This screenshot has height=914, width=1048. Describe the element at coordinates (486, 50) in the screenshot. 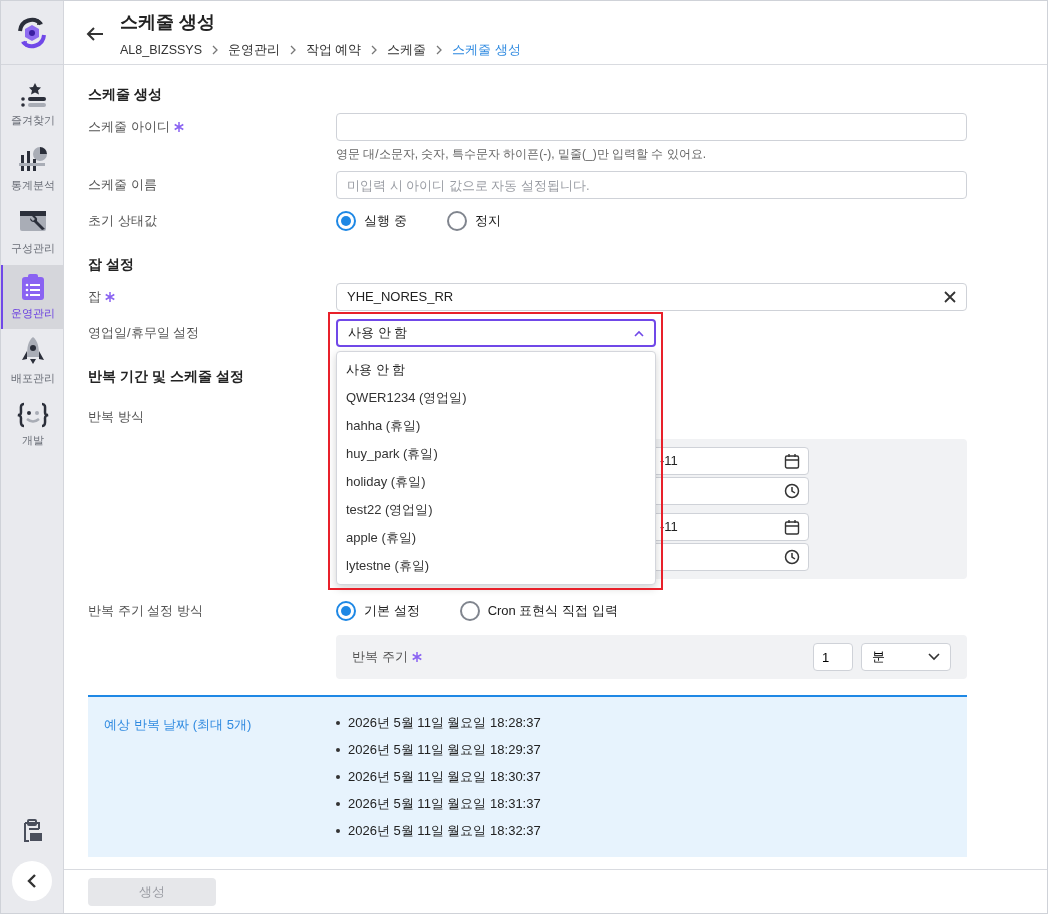

I see `breadcrumb-link: 스케줄 생성` at that location.